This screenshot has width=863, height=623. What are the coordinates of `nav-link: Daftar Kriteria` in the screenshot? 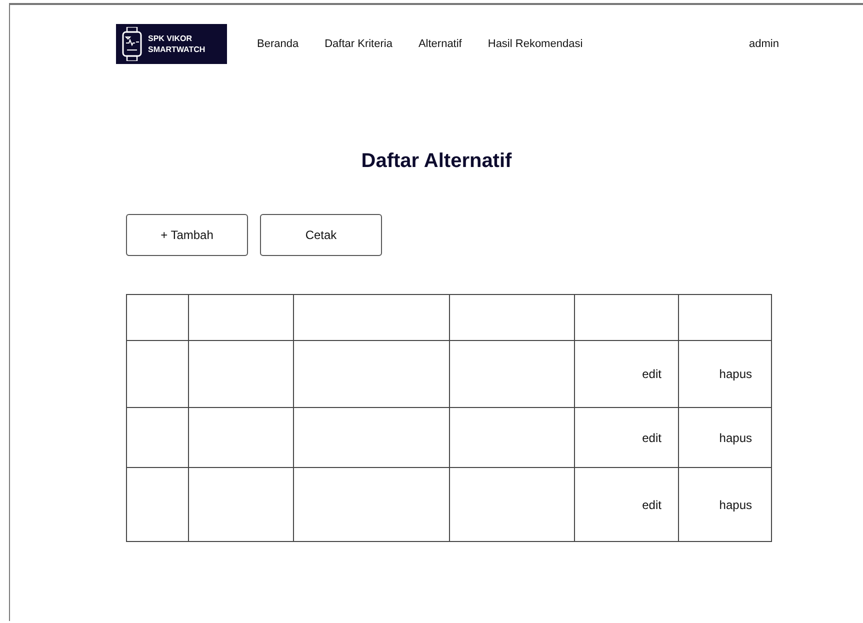 It's located at (358, 44).